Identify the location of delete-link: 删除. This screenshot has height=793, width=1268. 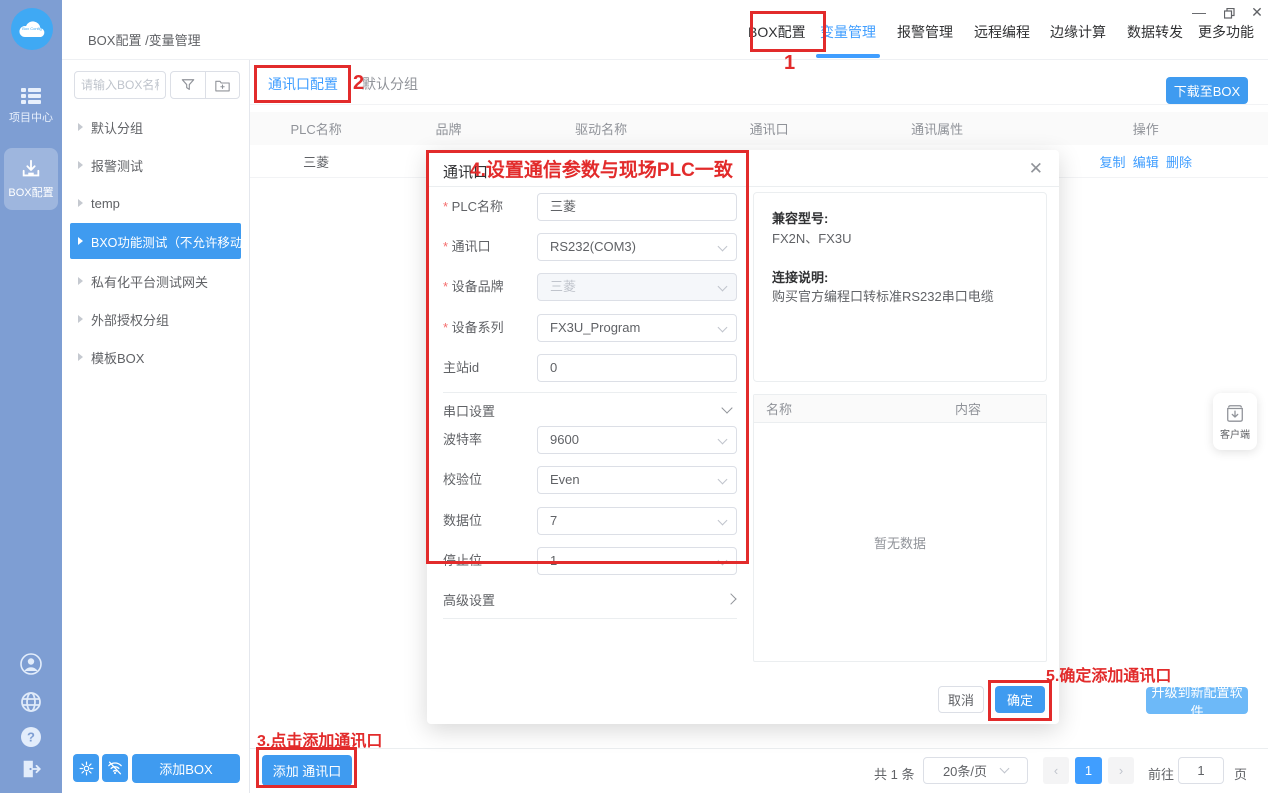
(1179, 162).